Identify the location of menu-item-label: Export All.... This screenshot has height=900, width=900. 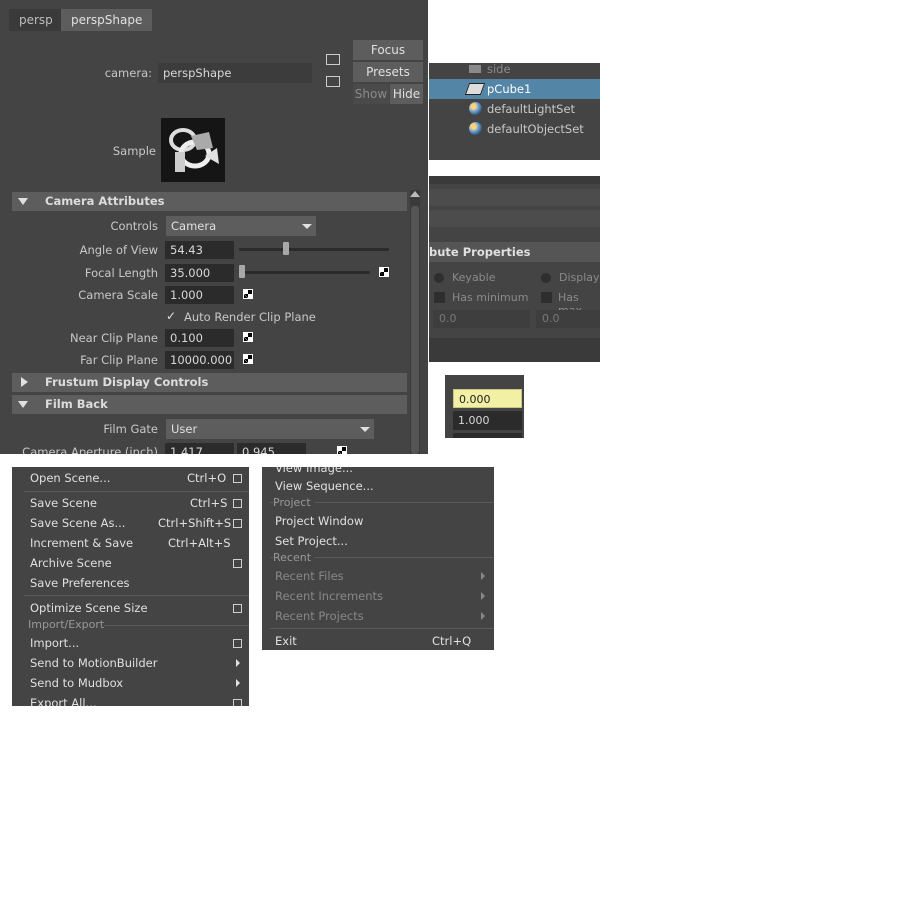
(63, 701).